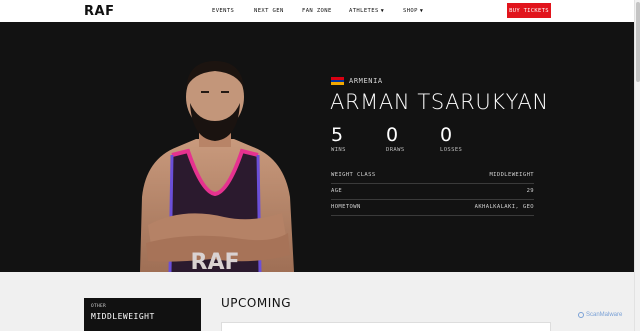 This screenshot has width=640, height=331. What do you see at coordinates (395, 150) in the screenshot?
I see `stat-draws-label: DRAWS` at bounding box center [395, 150].